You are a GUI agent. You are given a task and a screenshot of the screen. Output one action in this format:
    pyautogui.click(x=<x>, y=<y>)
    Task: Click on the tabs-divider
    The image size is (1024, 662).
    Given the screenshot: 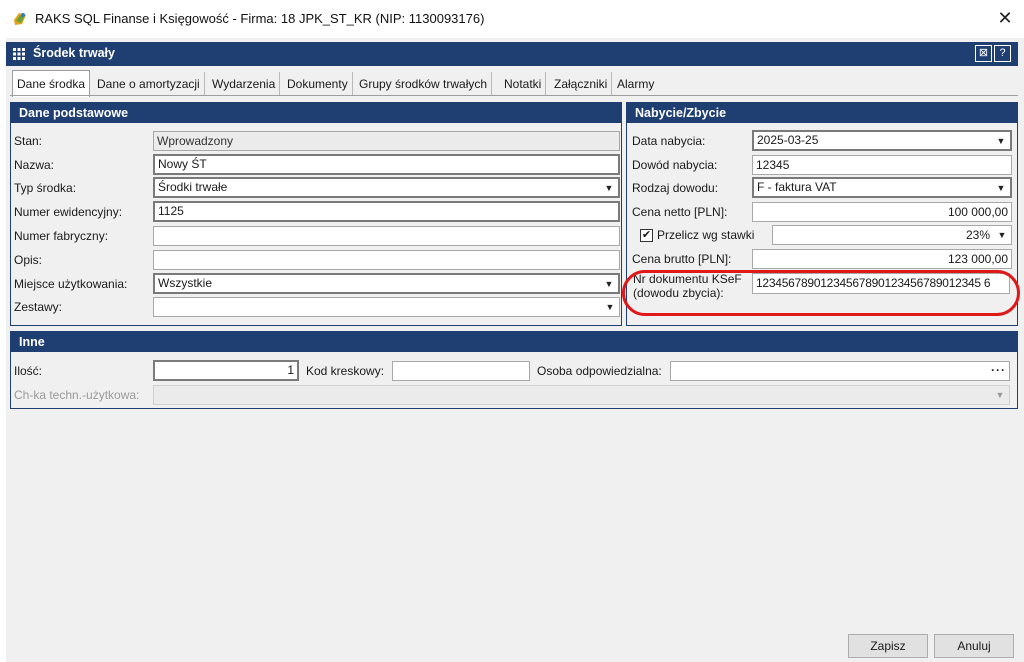 What is the action you would take?
    pyautogui.click(x=514, y=95)
    